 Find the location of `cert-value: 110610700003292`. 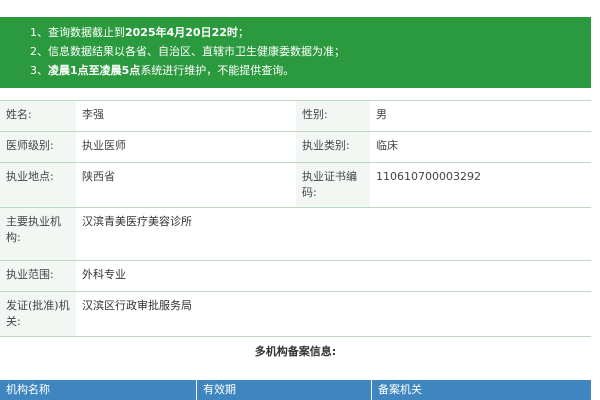

cert-value: 110610700003292 is located at coordinates (480, 185).